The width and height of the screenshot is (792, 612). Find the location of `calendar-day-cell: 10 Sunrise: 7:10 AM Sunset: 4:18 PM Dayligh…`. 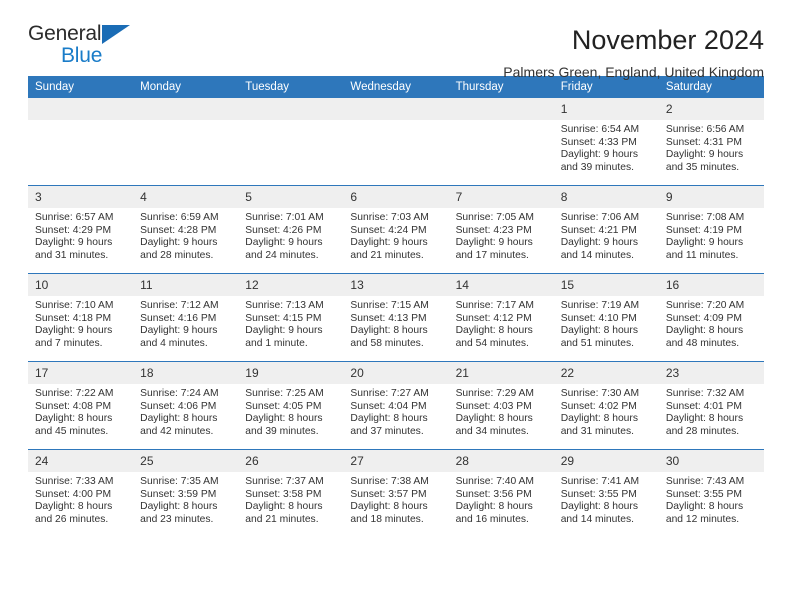

calendar-day-cell: 10 Sunrise: 7:10 AM Sunset: 4:18 PM Dayligh… is located at coordinates (81, 317).